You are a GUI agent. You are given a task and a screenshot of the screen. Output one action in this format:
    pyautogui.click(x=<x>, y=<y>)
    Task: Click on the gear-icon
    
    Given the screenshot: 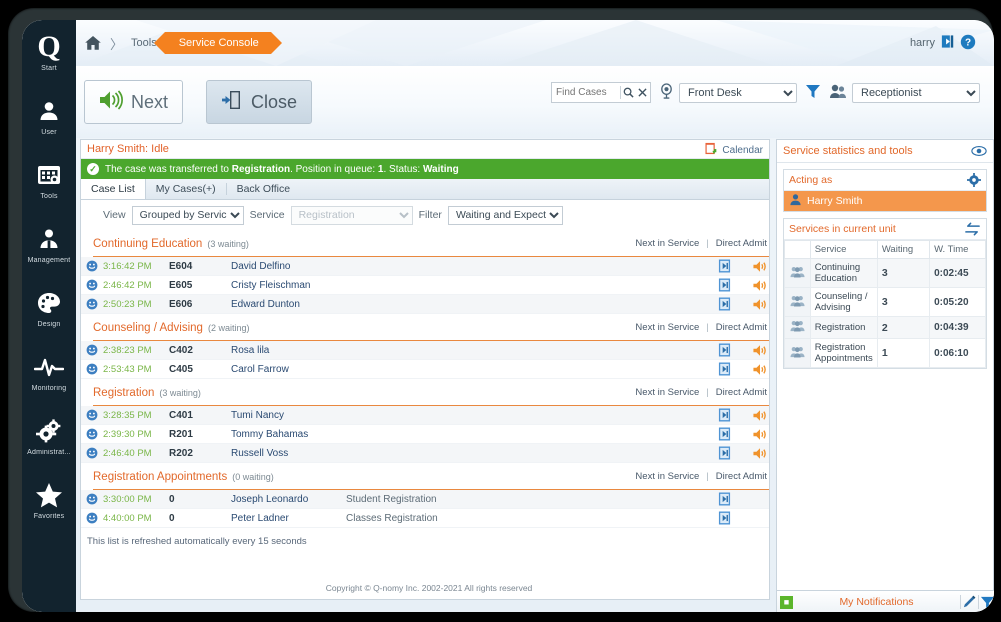 What is the action you would take?
    pyautogui.click(x=974, y=180)
    